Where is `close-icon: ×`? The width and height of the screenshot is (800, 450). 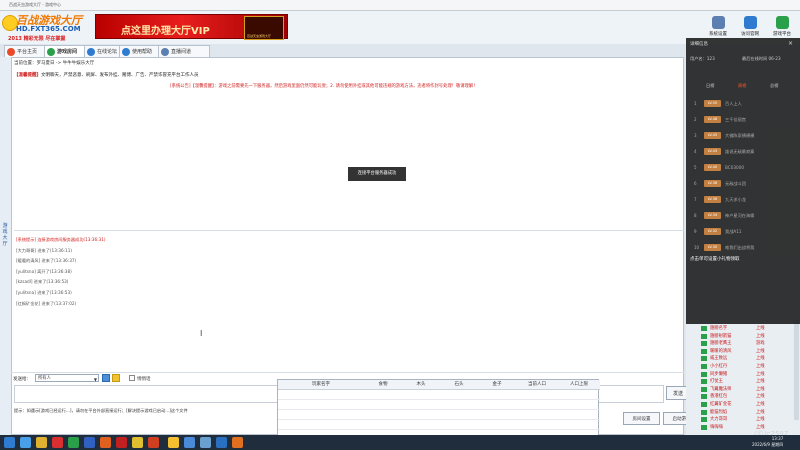
close-icon: × is located at coordinates (790, 43).